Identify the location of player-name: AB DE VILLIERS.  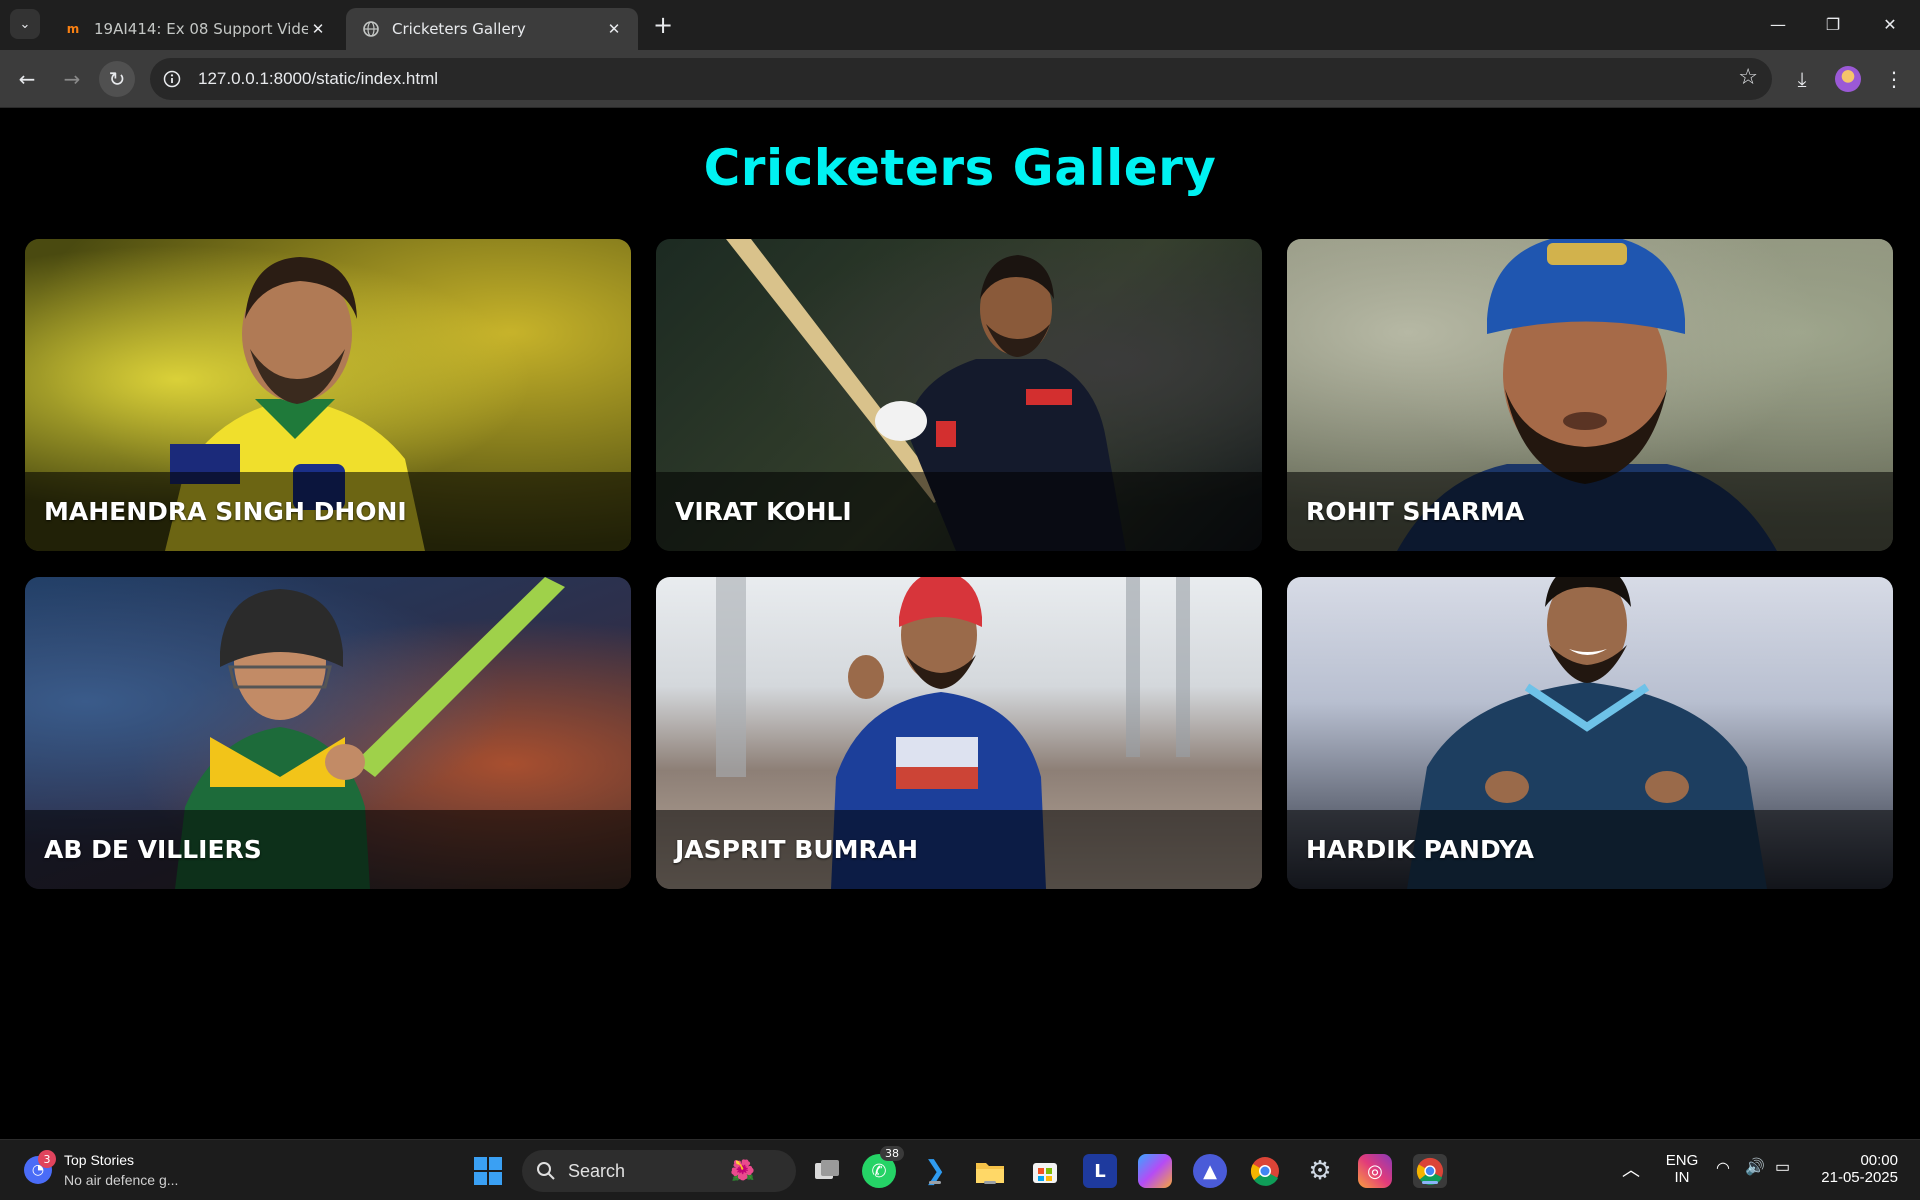
(153, 849).